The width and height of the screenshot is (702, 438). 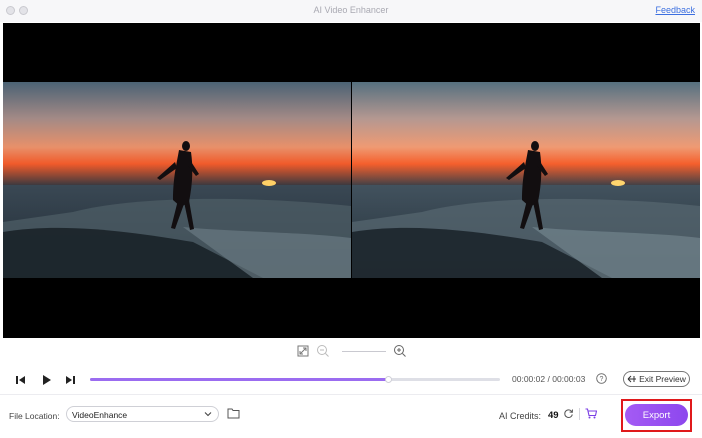 I want to click on playback-scrubber, so click(x=389, y=379).